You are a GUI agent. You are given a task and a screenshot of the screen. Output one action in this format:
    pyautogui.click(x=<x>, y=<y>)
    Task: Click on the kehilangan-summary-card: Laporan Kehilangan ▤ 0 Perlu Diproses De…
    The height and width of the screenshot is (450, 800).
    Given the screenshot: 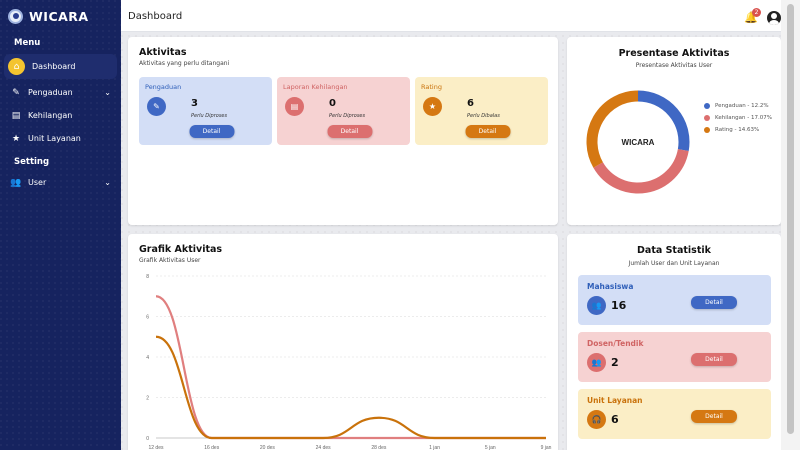 What is the action you would take?
    pyautogui.click(x=343, y=111)
    